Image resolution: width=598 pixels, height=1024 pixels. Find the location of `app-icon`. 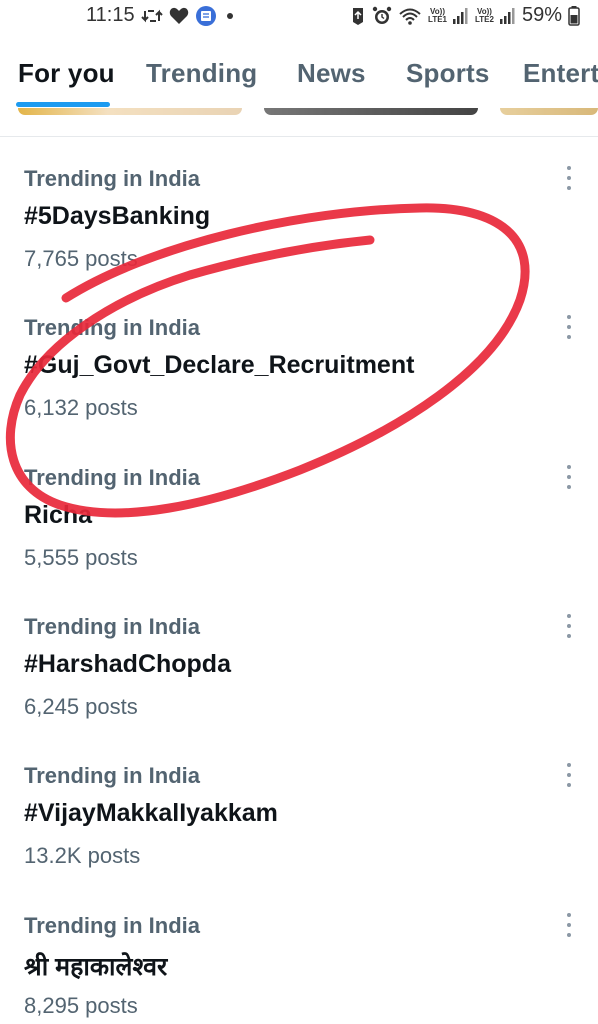

app-icon is located at coordinates (206, 16).